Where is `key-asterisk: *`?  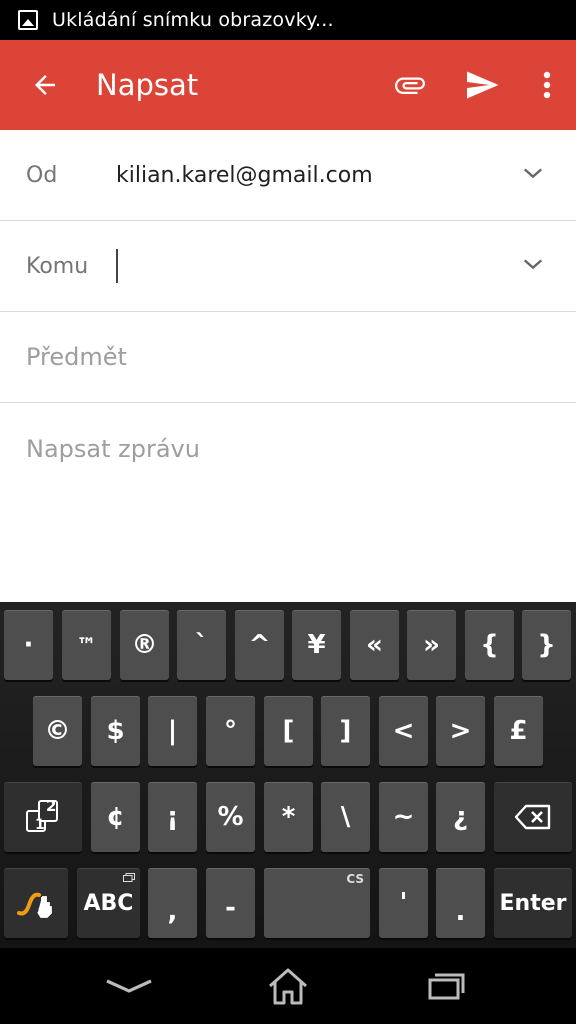 key-asterisk: * is located at coordinates (288, 817).